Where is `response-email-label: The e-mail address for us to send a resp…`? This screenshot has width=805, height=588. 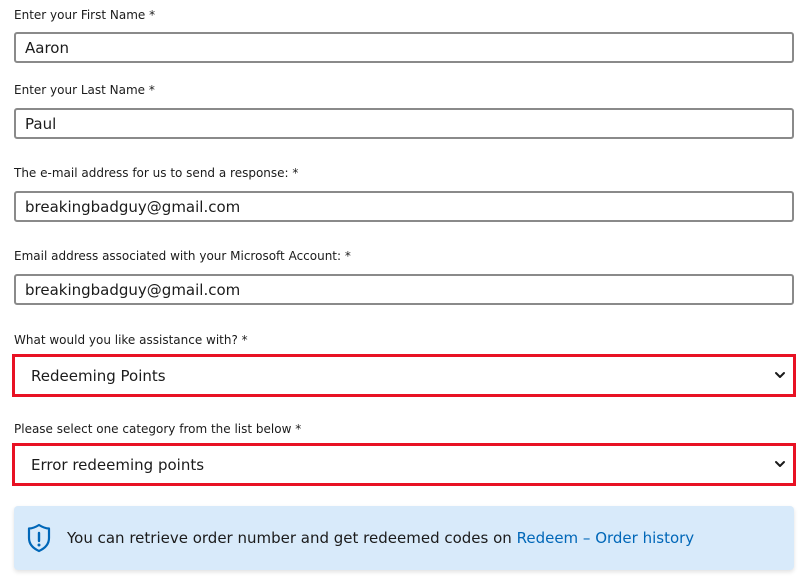 response-email-label: The e-mail address for us to send a resp… is located at coordinates (156, 173).